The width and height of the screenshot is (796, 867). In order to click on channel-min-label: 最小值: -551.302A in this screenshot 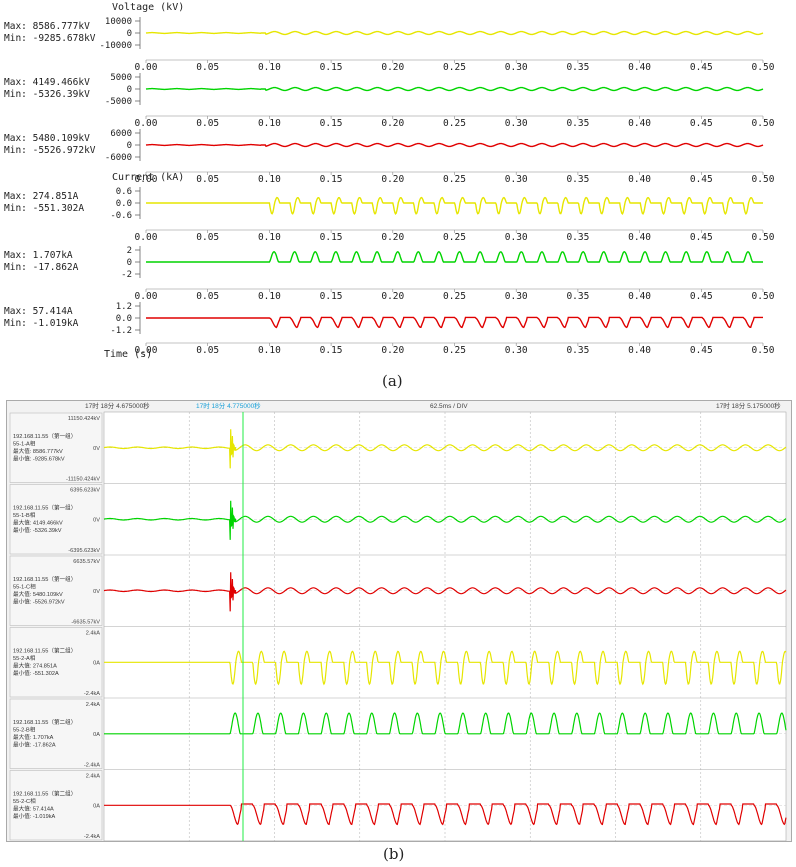, I will do `click(36, 673)`.